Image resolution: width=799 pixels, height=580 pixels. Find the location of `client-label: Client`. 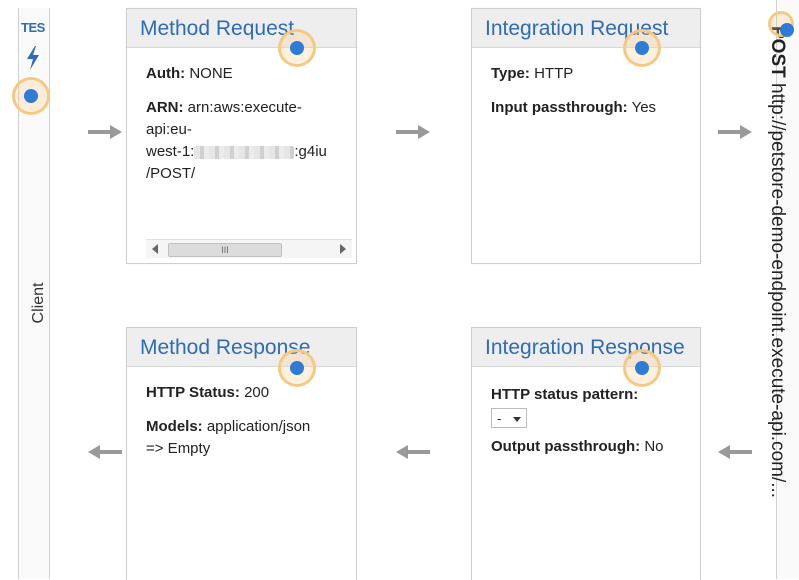

client-label: Client is located at coordinates (38, 303).